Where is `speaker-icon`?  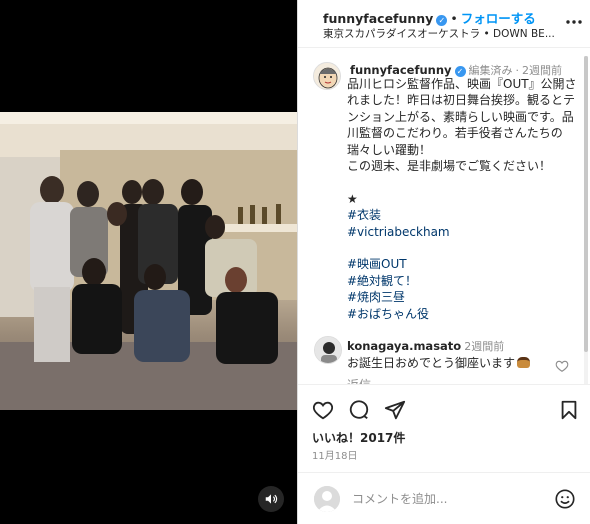 speaker-icon is located at coordinates (271, 499).